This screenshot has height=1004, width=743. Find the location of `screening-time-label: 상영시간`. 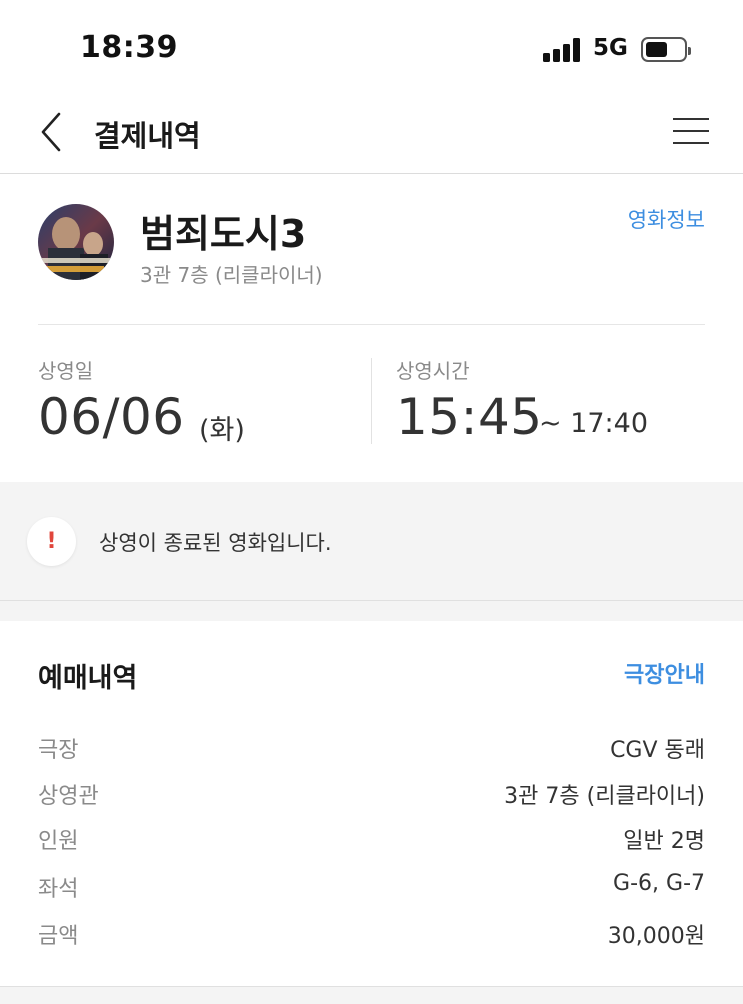

screening-time-label: 상영시간 is located at coordinates (433, 371).